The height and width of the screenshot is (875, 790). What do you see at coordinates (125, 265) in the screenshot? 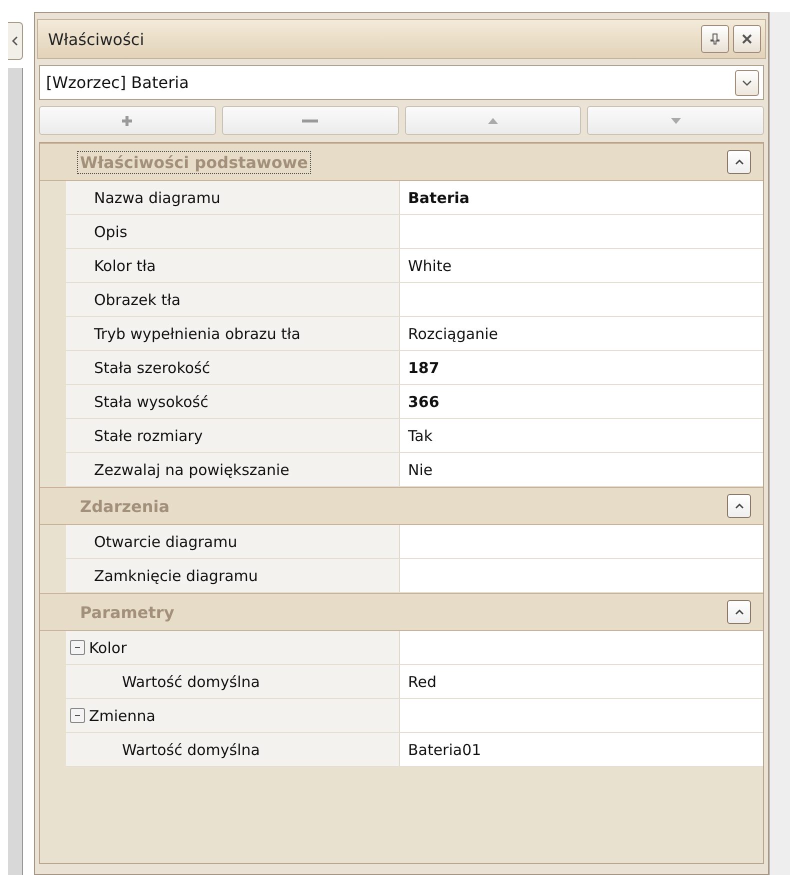
I see `property-name: Kolor tła` at bounding box center [125, 265].